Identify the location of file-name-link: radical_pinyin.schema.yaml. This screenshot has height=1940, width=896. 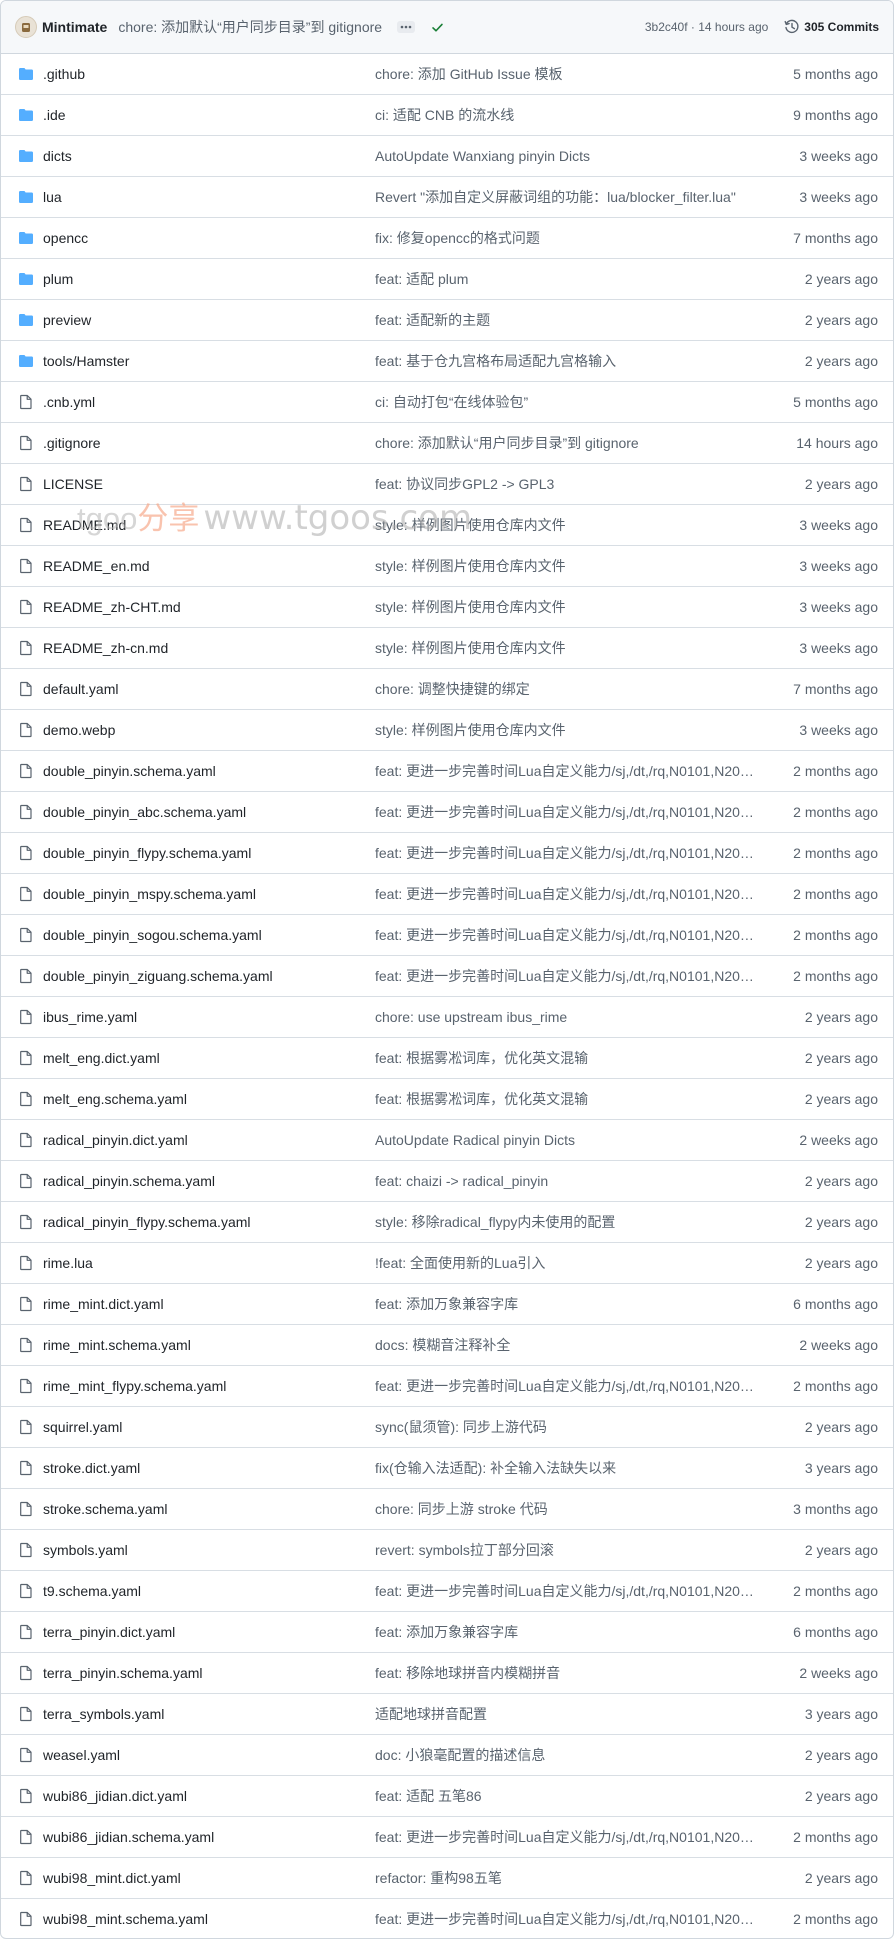
(129, 1181).